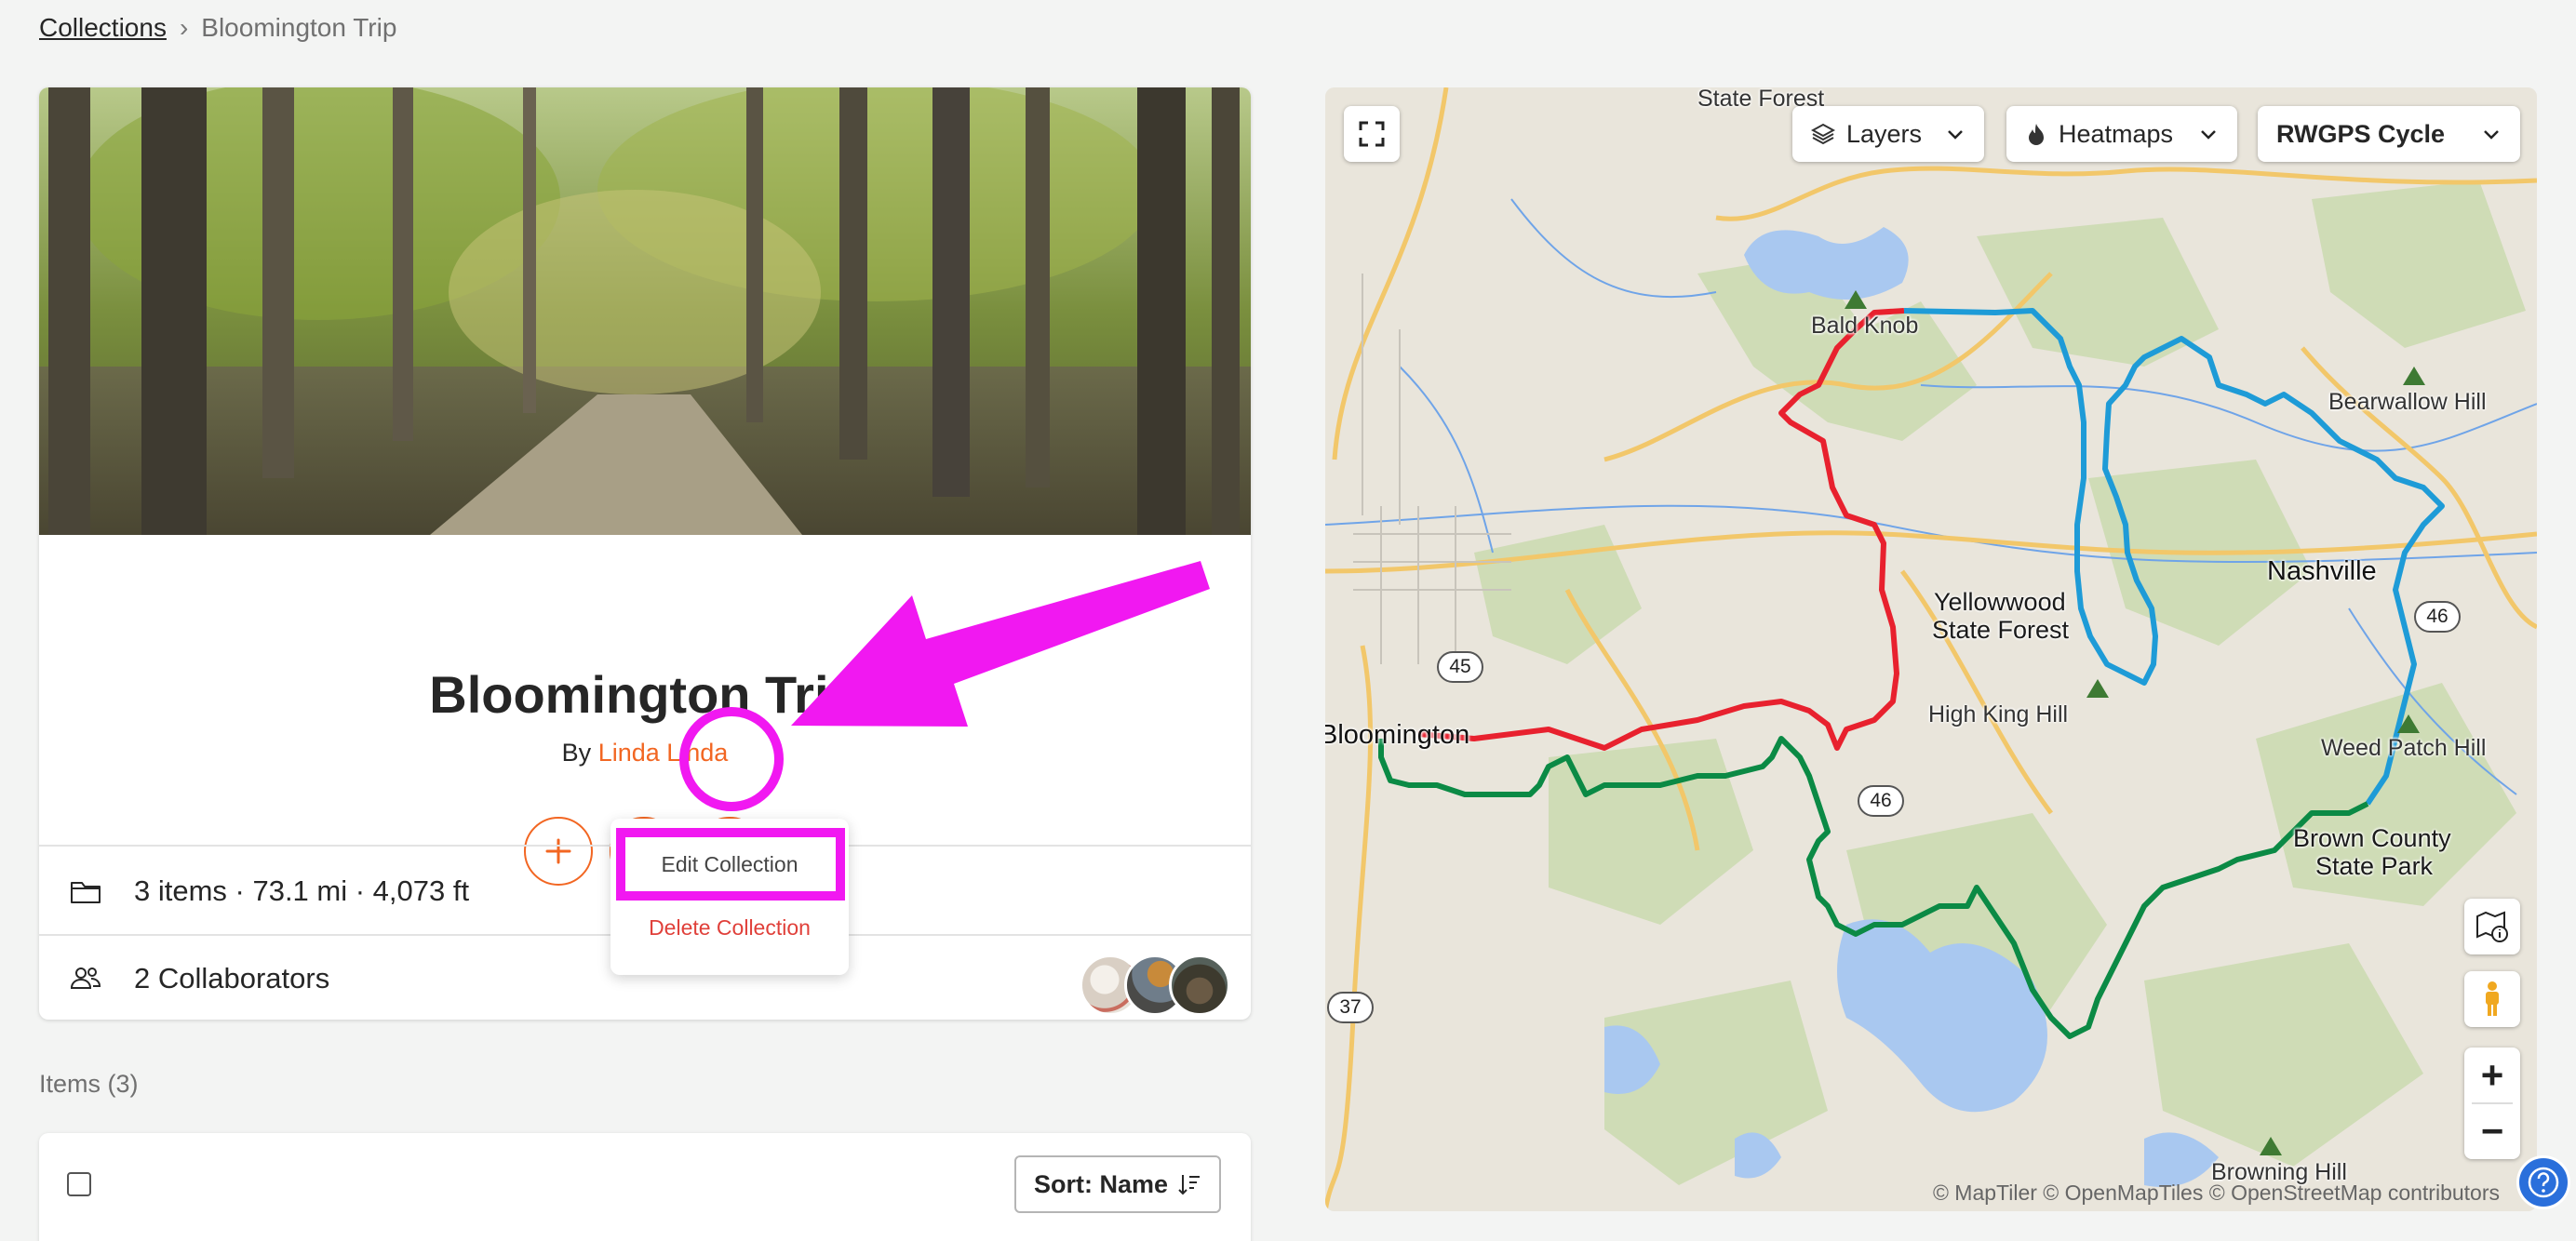  Describe the element at coordinates (729, 928) in the screenshot. I see `delete-collection-menu-item: Delete Collection` at that location.